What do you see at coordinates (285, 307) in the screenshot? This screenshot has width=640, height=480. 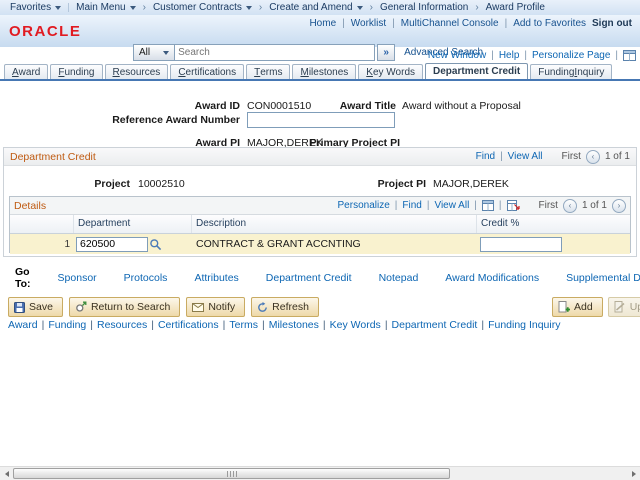 I see `refresh-button: Refresh` at bounding box center [285, 307].